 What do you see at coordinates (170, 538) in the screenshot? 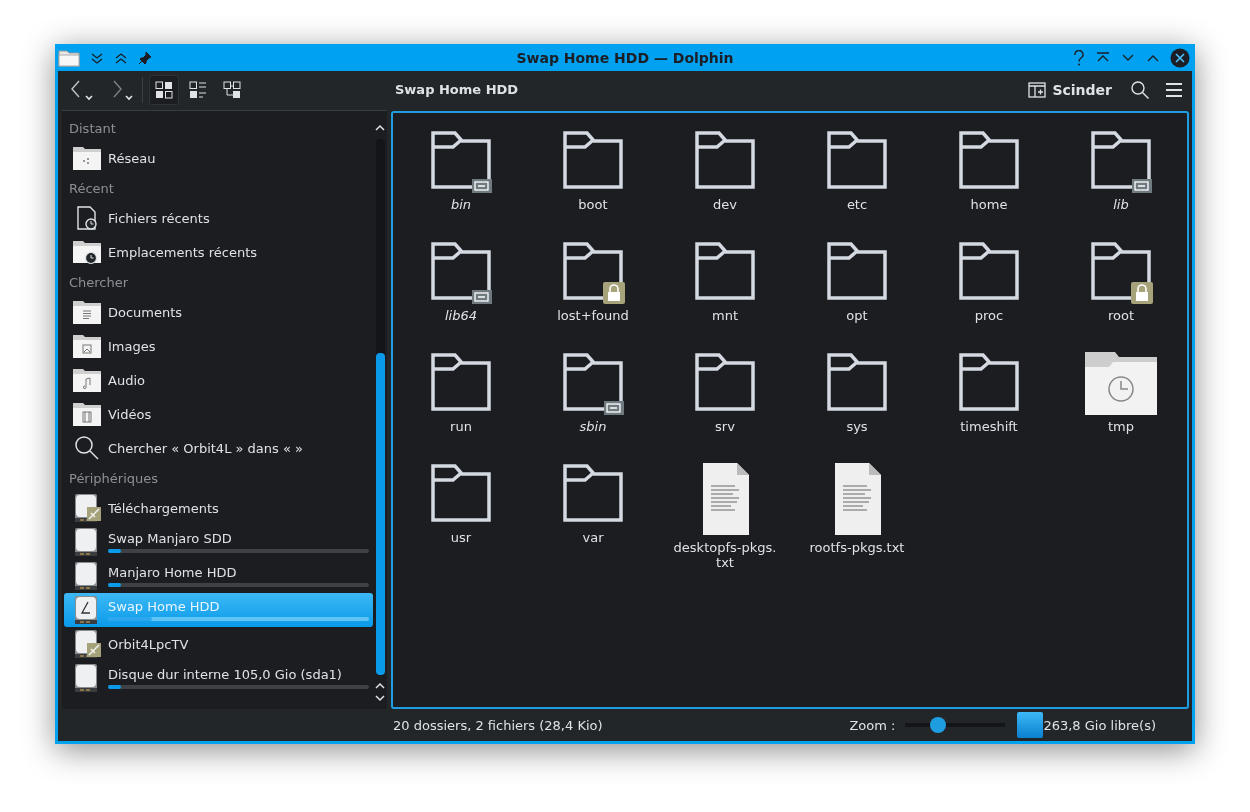
I see `place-label: Swap Manjaro SDD` at bounding box center [170, 538].